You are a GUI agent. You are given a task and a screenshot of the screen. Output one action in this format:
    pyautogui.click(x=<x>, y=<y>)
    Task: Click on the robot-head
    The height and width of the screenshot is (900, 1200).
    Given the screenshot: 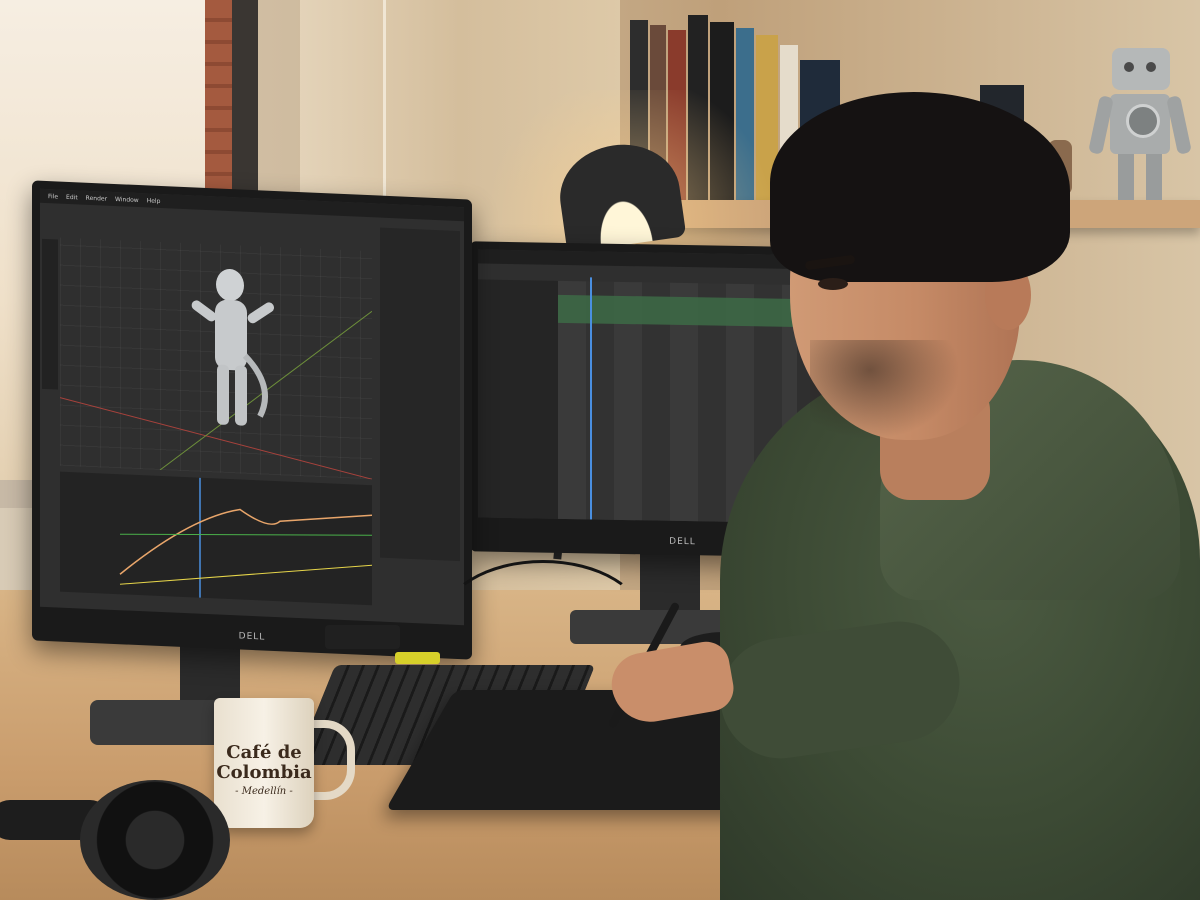 What is the action you would take?
    pyautogui.click(x=1141, y=69)
    